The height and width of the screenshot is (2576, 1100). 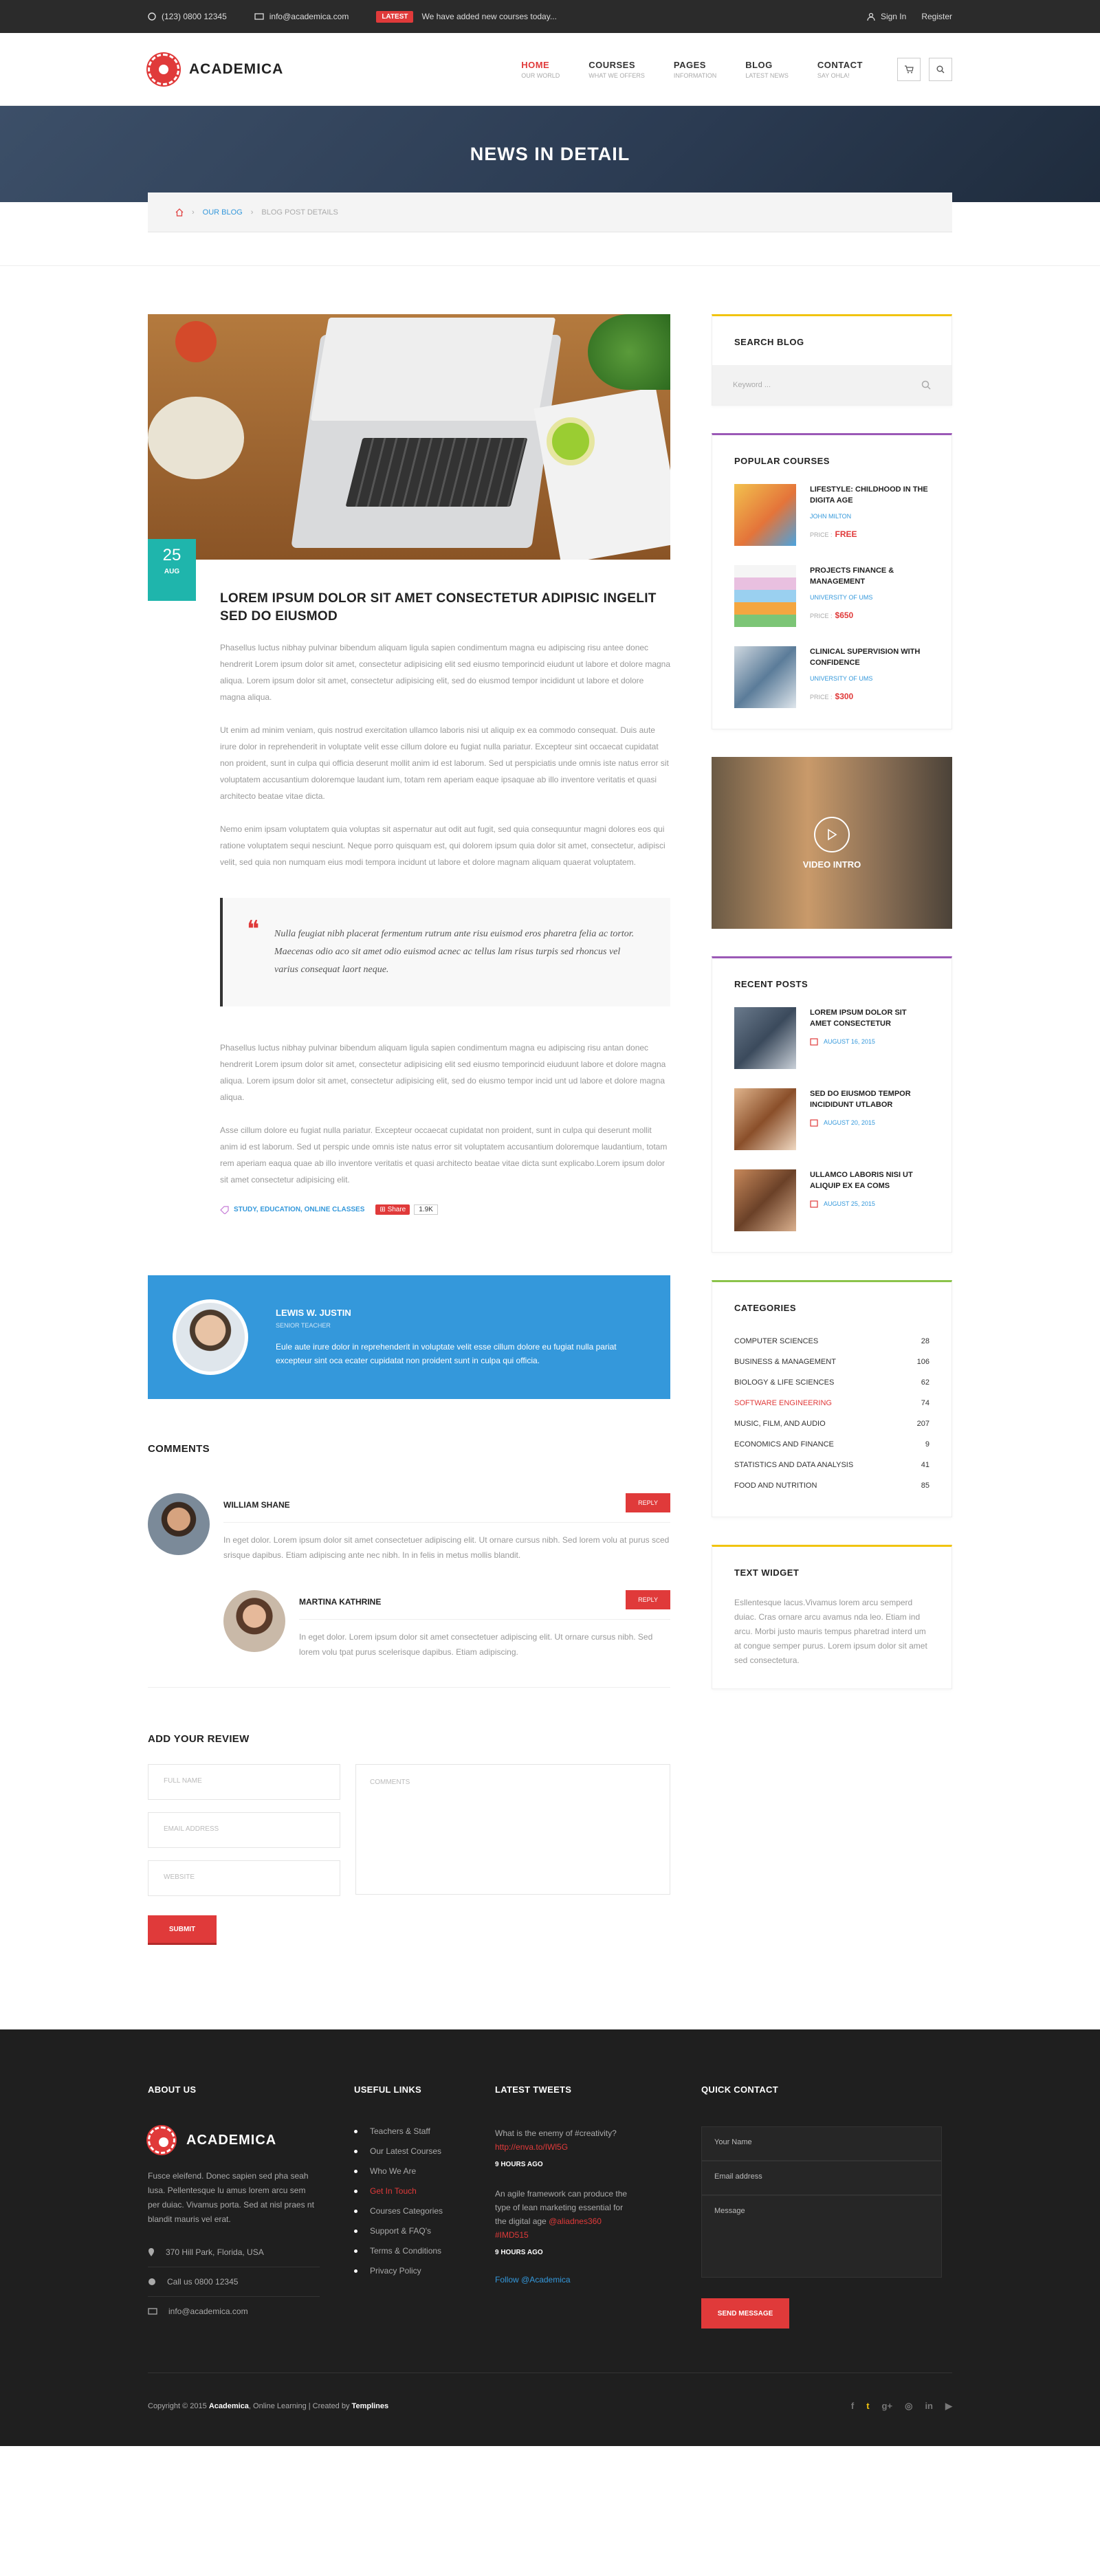 I want to click on instagram-icon: ◎, so click(x=908, y=2406).